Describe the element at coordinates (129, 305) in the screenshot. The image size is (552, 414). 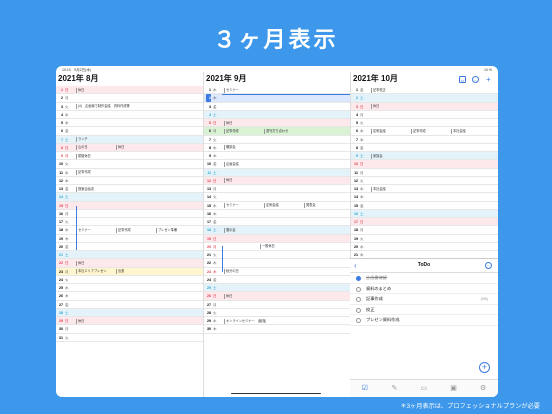
I see `day-row: 27 金` at that location.